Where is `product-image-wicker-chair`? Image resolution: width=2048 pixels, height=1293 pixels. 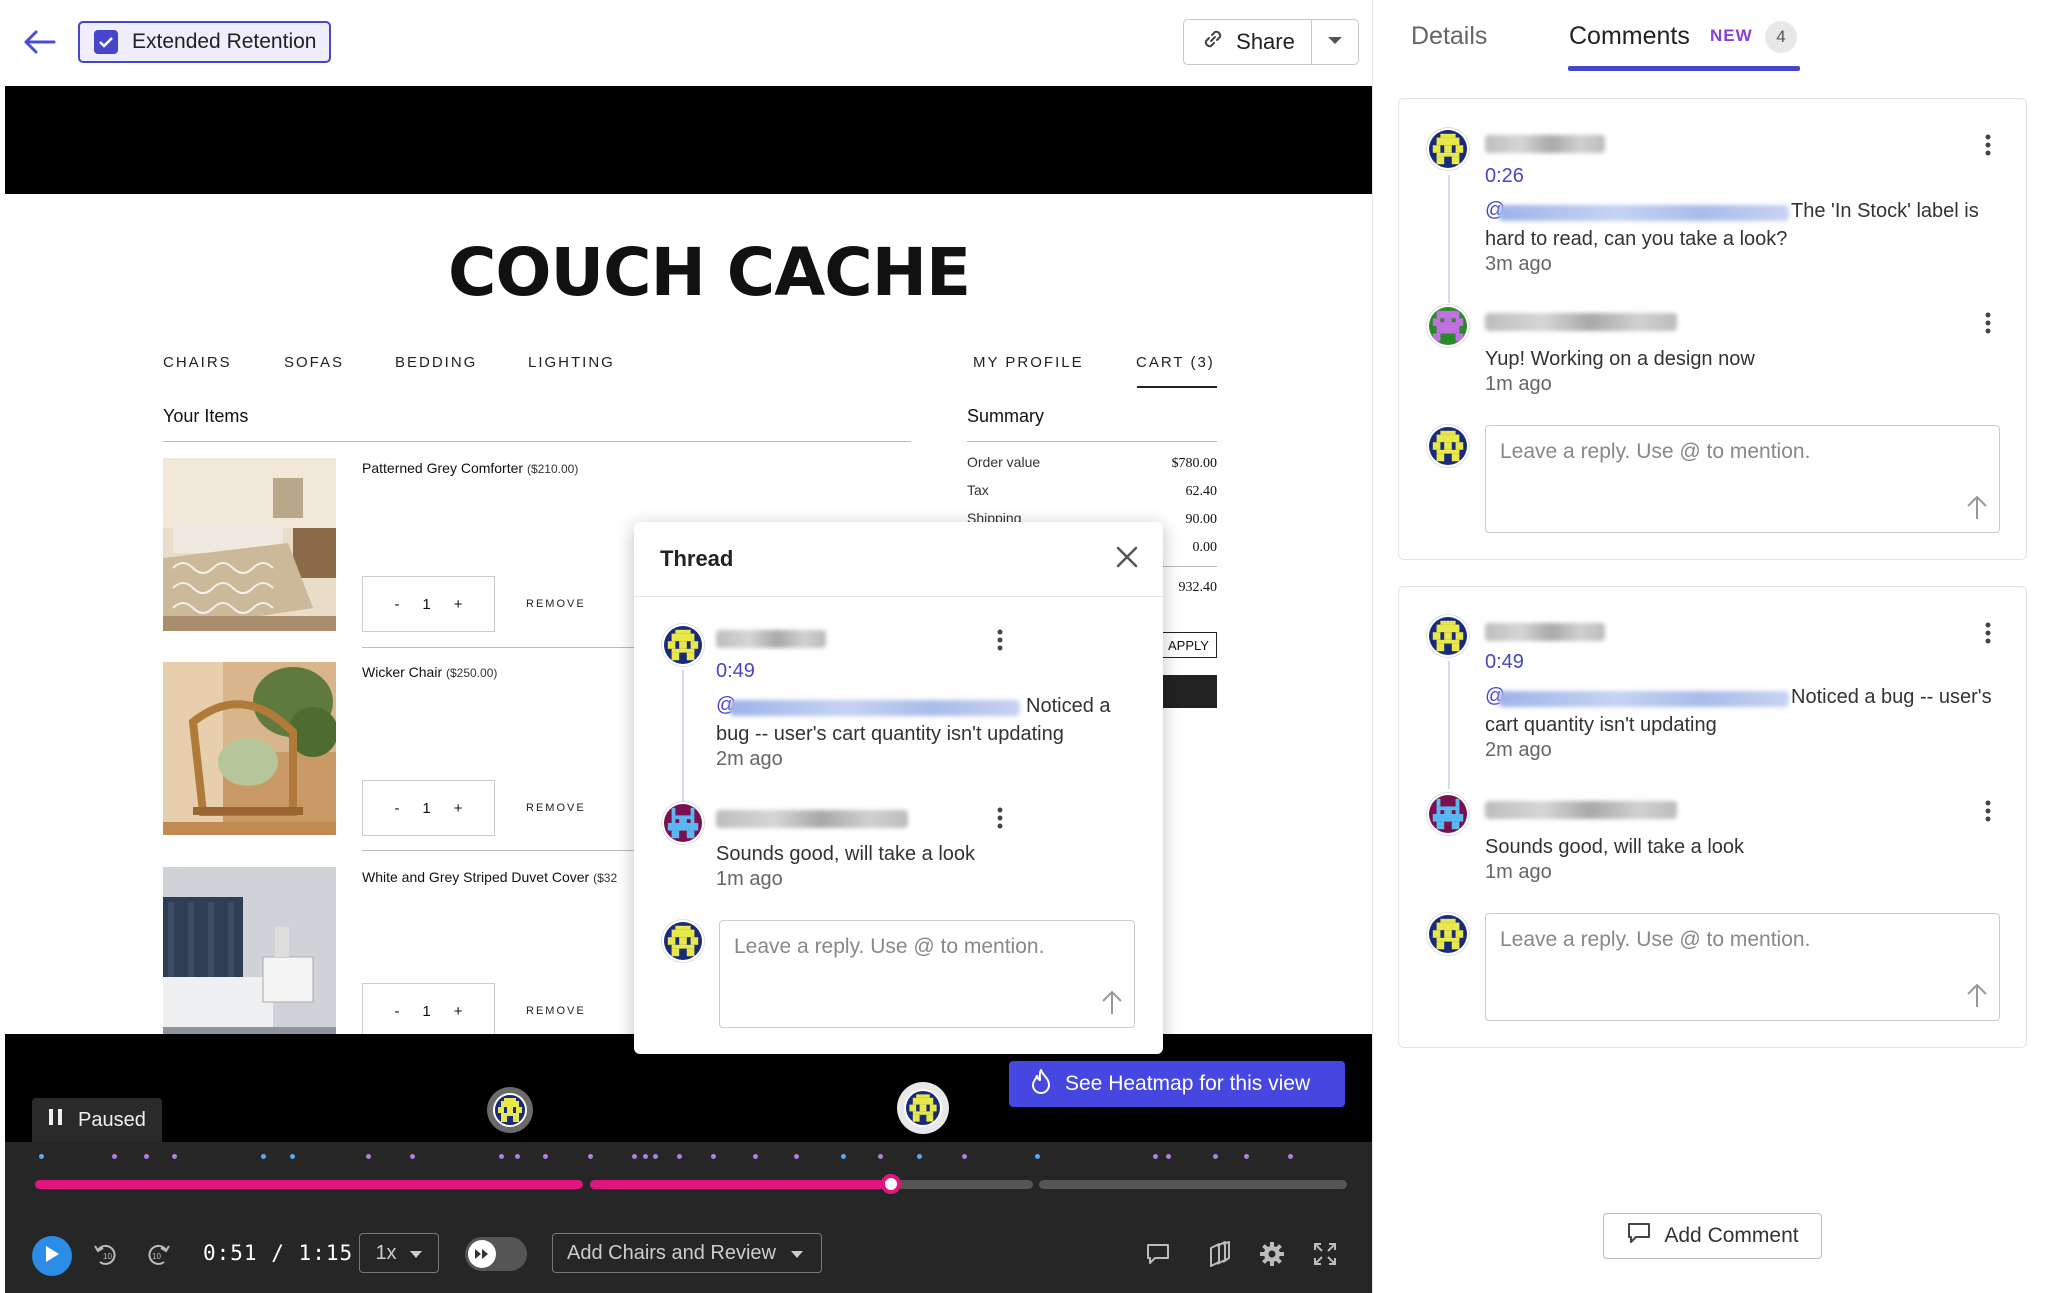
product-image-wicker-chair is located at coordinates (249, 748).